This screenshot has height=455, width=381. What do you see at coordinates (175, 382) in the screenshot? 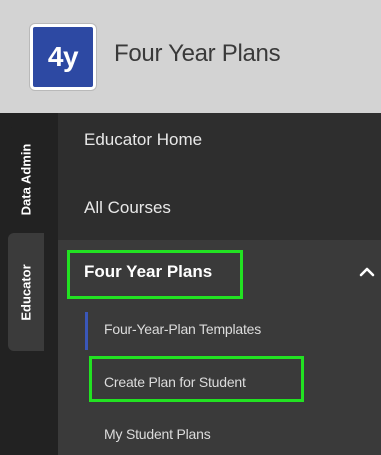
I see `nav-subitem-create-plan: Create Plan for Student` at bounding box center [175, 382].